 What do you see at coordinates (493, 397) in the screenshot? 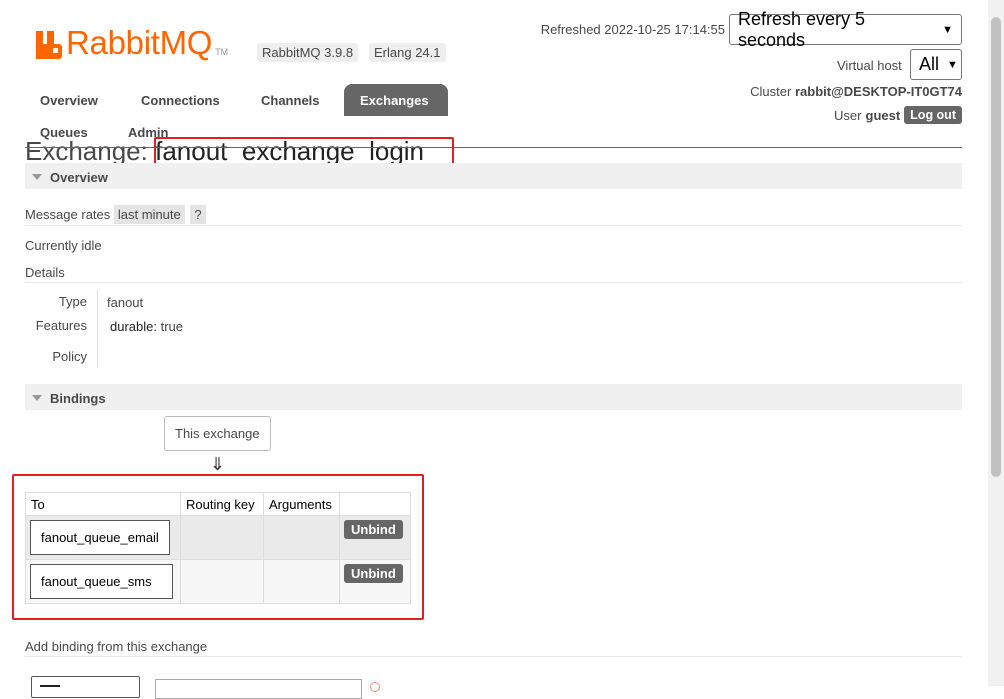
I see `bindings-section-header: Bindings` at bounding box center [493, 397].